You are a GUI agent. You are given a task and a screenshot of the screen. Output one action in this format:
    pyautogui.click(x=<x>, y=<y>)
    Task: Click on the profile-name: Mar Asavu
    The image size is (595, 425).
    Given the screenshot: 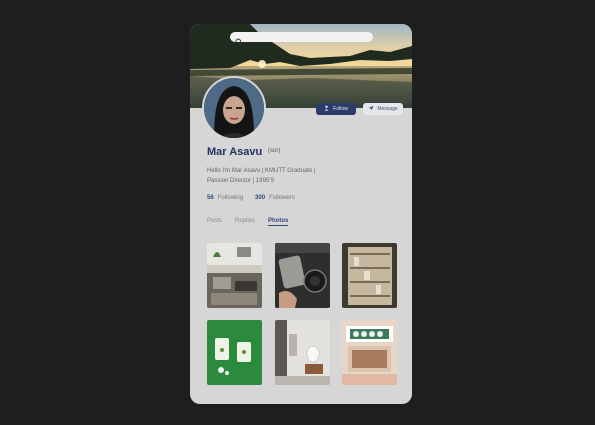 What is the action you would take?
    pyautogui.click(x=235, y=152)
    